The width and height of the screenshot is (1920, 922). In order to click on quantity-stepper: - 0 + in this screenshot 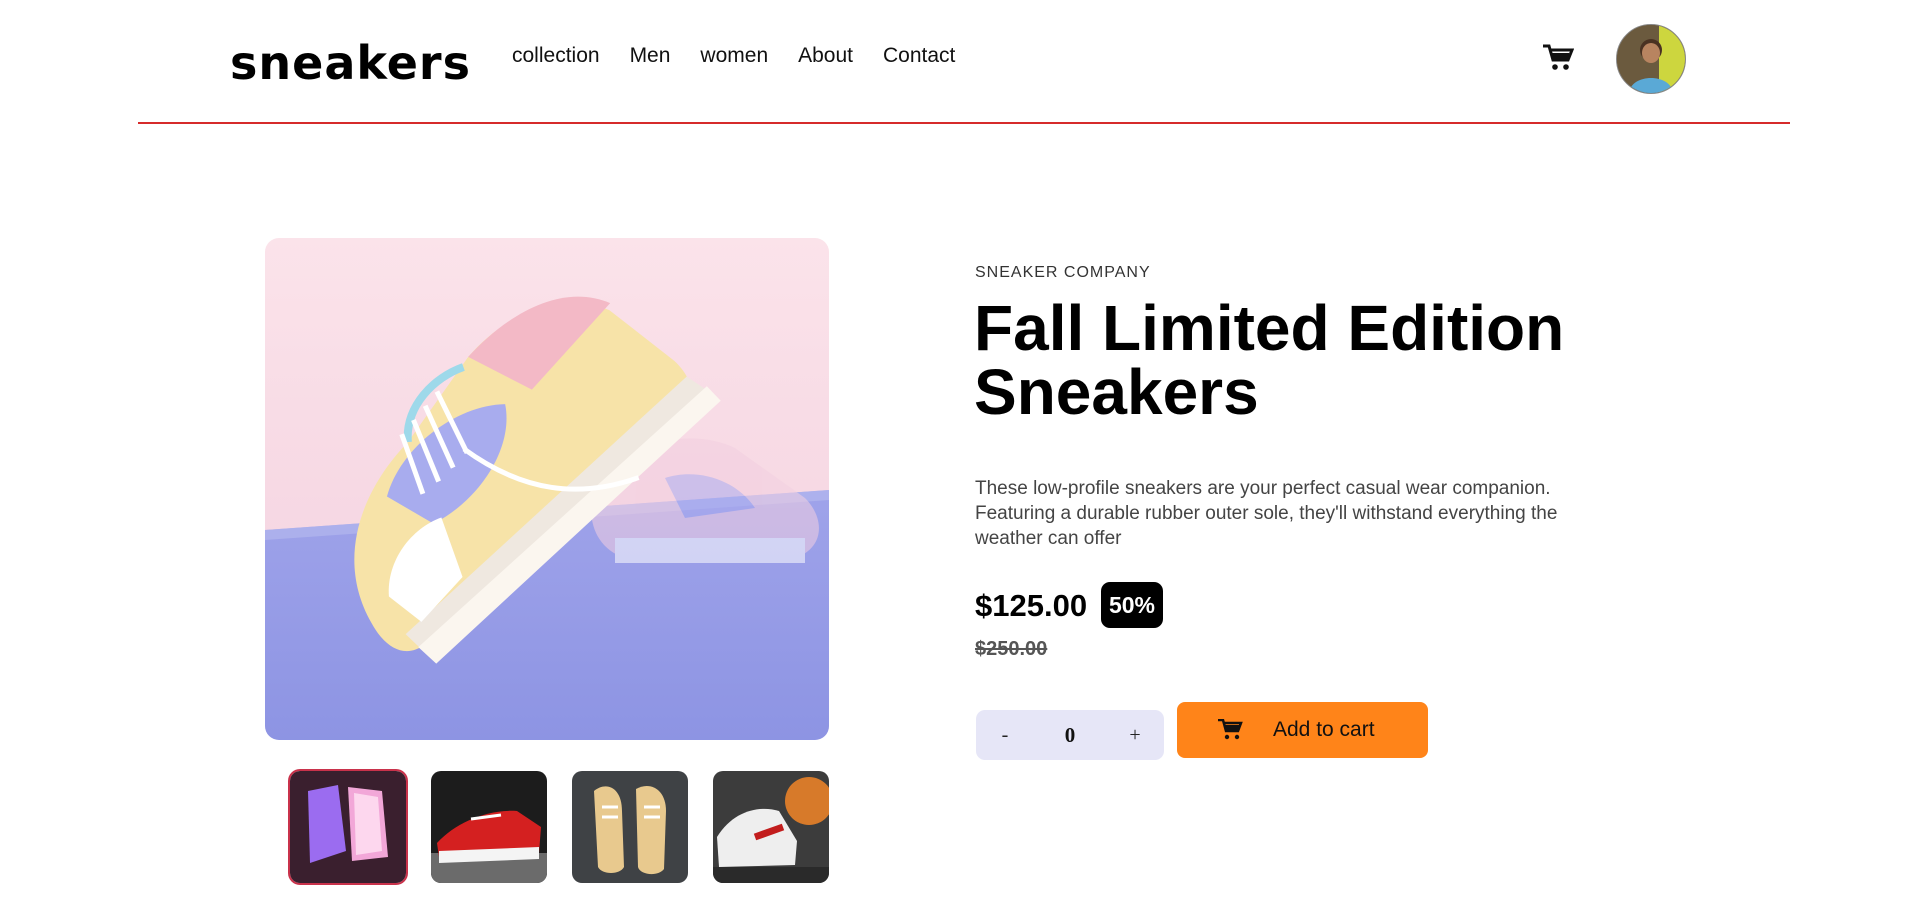, I will do `click(1070, 735)`.